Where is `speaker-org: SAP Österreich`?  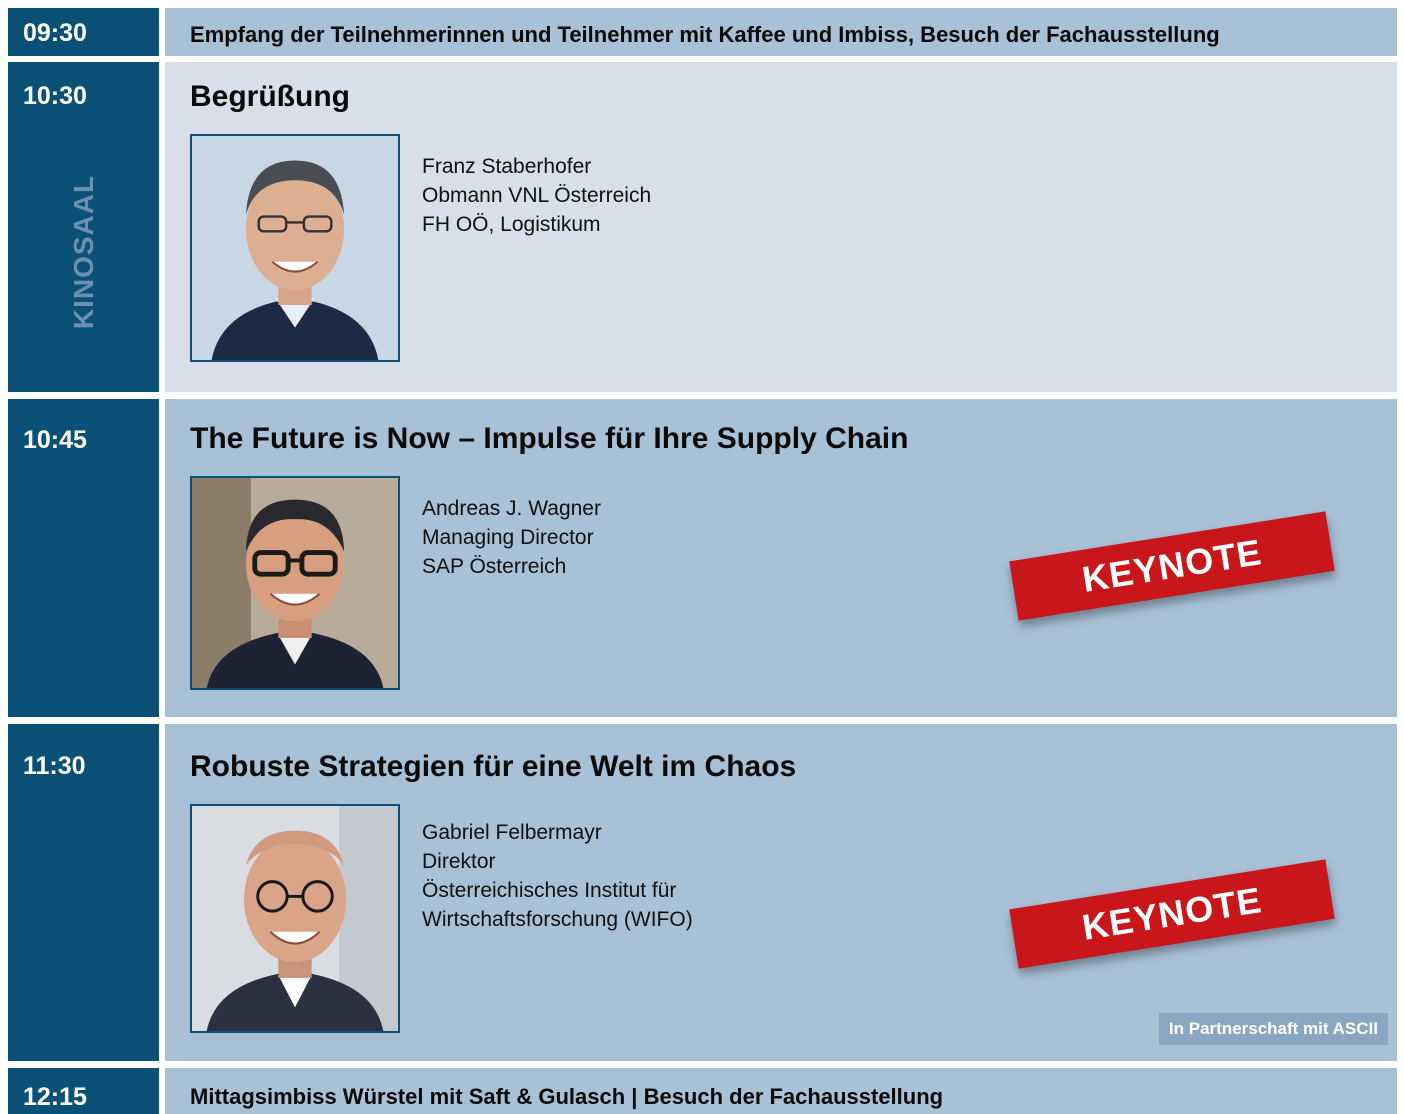 speaker-org: SAP Österreich is located at coordinates (494, 566).